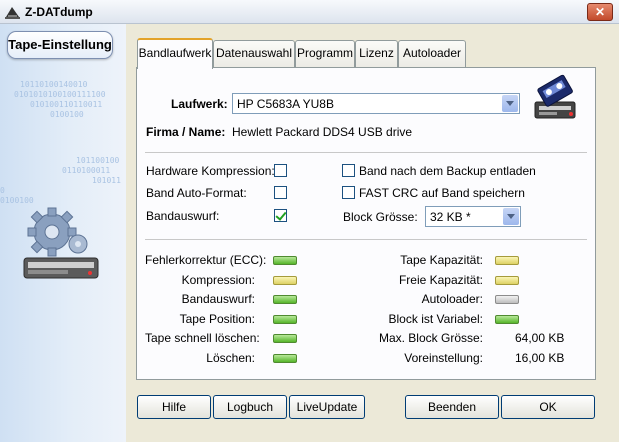 The image size is (619, 442). Describe the element at coordinates (376, 53) in the screenshot. I see `tab-lizenz: Lizenz` at that location.